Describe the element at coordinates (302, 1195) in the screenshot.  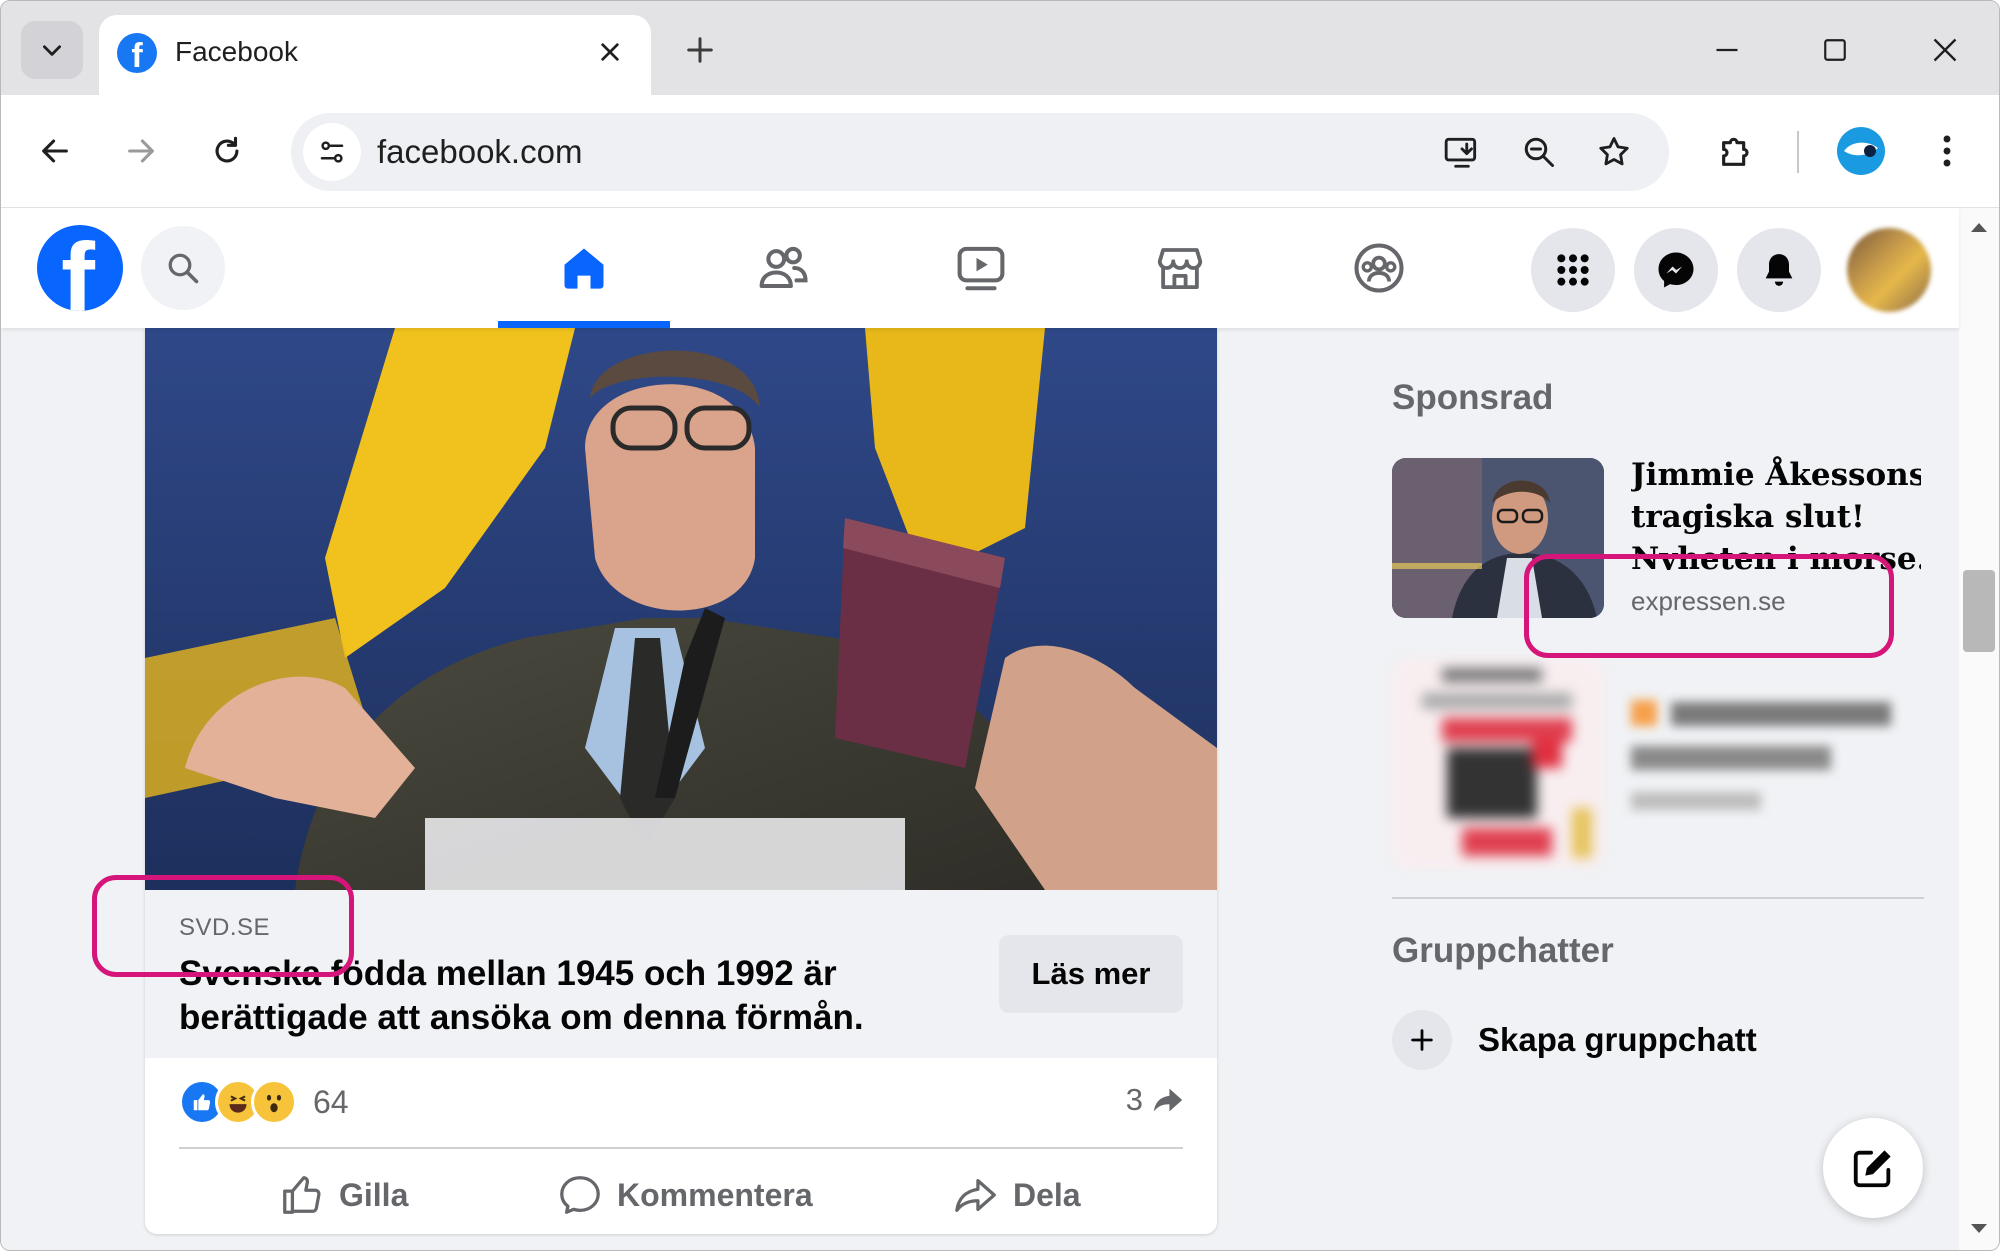
I see `thumbs-up-icon` at that location.